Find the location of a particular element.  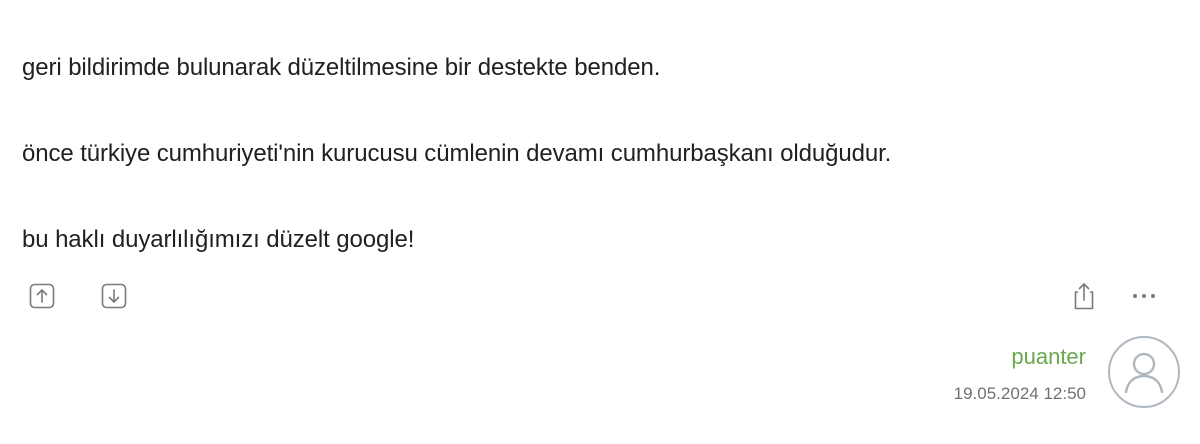

arrow-down-box-icon is located at coordinates (114, 296).